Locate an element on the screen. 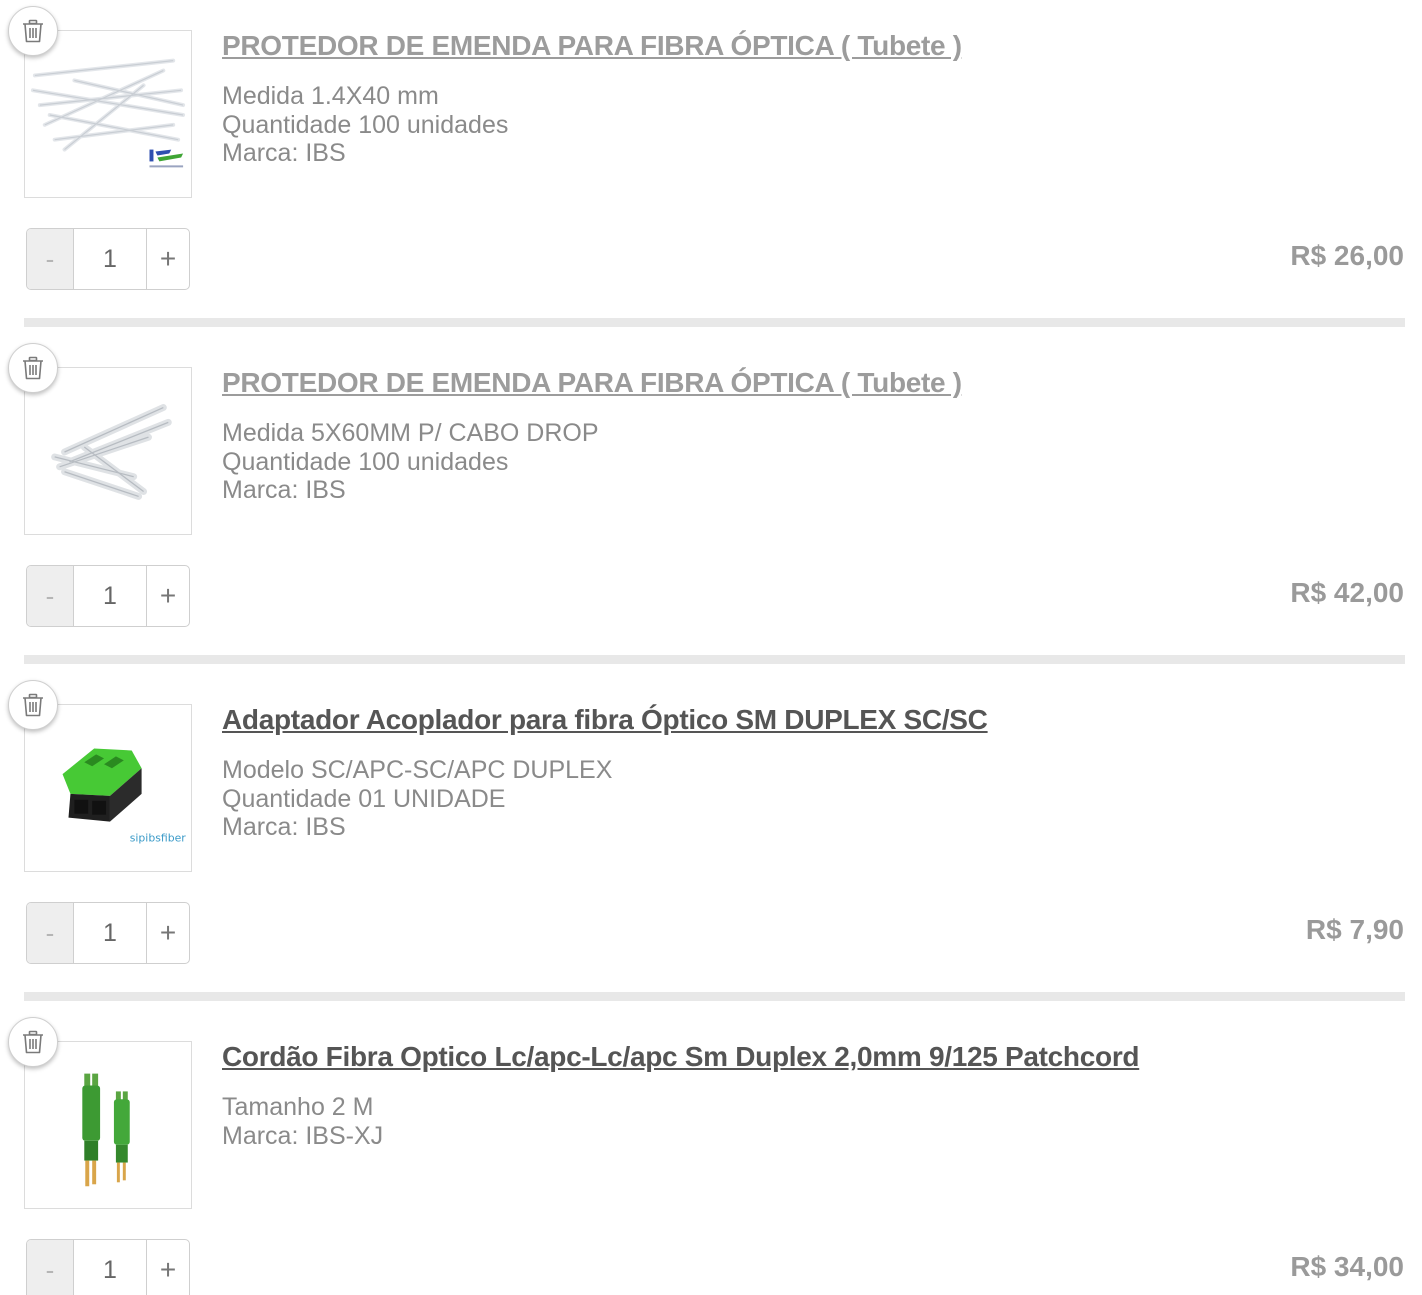  fiber-splice-protector-drop-image is located at coordinates (108, 451).